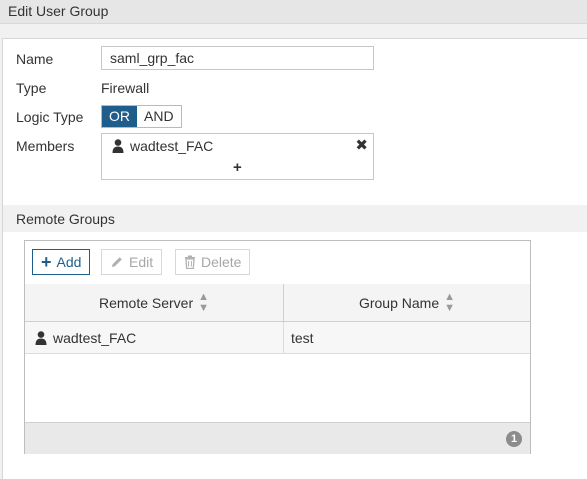 The image size is (587, 479). Describe the element at coordinates (293, 12) in the screenshot. I see `title-bar: Edit User Group` at that location.